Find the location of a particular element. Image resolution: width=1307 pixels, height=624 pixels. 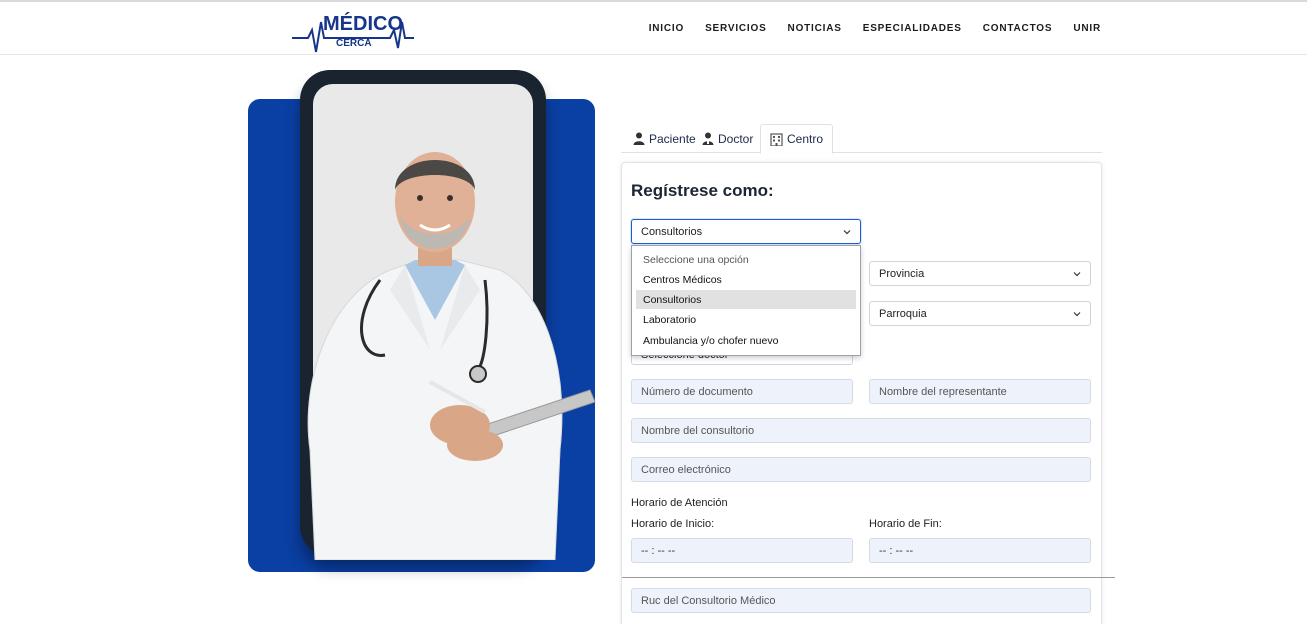

tab-paciente: Paciente is located at coordinates (664, 138).